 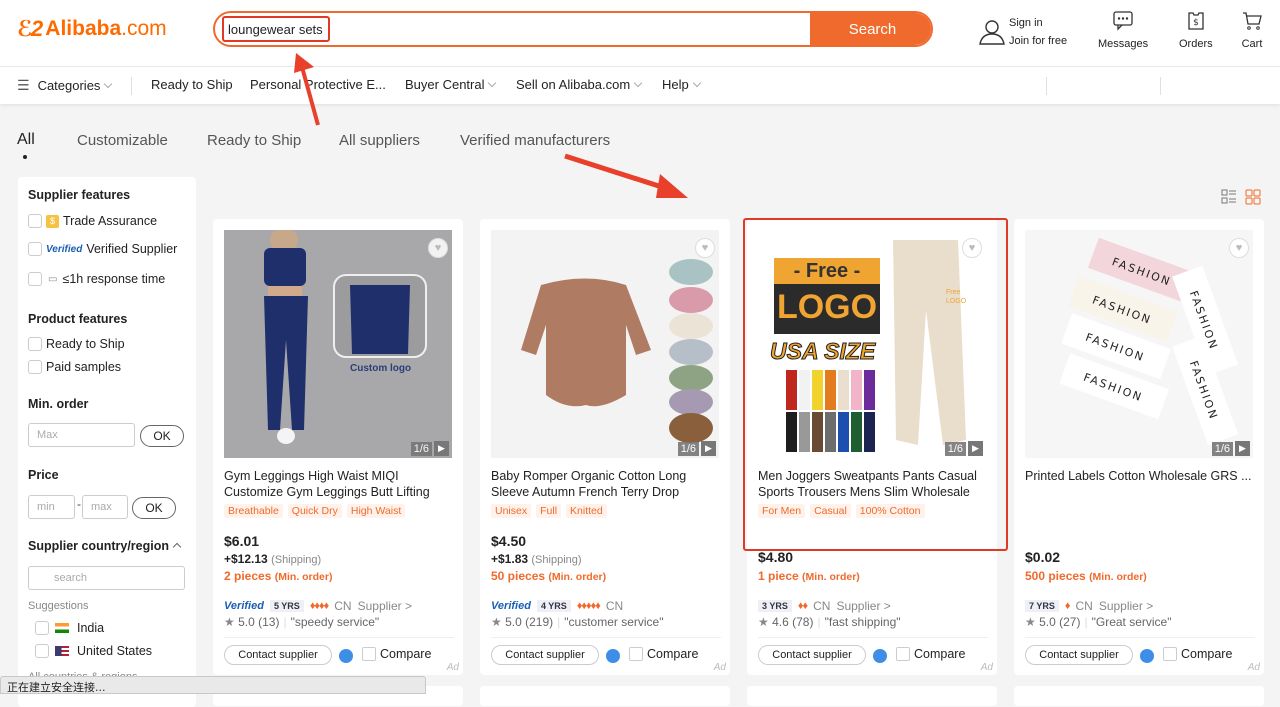 What do you see at coordinates (244, 606) in the screenshot?
I see `verified-badge-icon: Verified` at bounding box center [244, 606].